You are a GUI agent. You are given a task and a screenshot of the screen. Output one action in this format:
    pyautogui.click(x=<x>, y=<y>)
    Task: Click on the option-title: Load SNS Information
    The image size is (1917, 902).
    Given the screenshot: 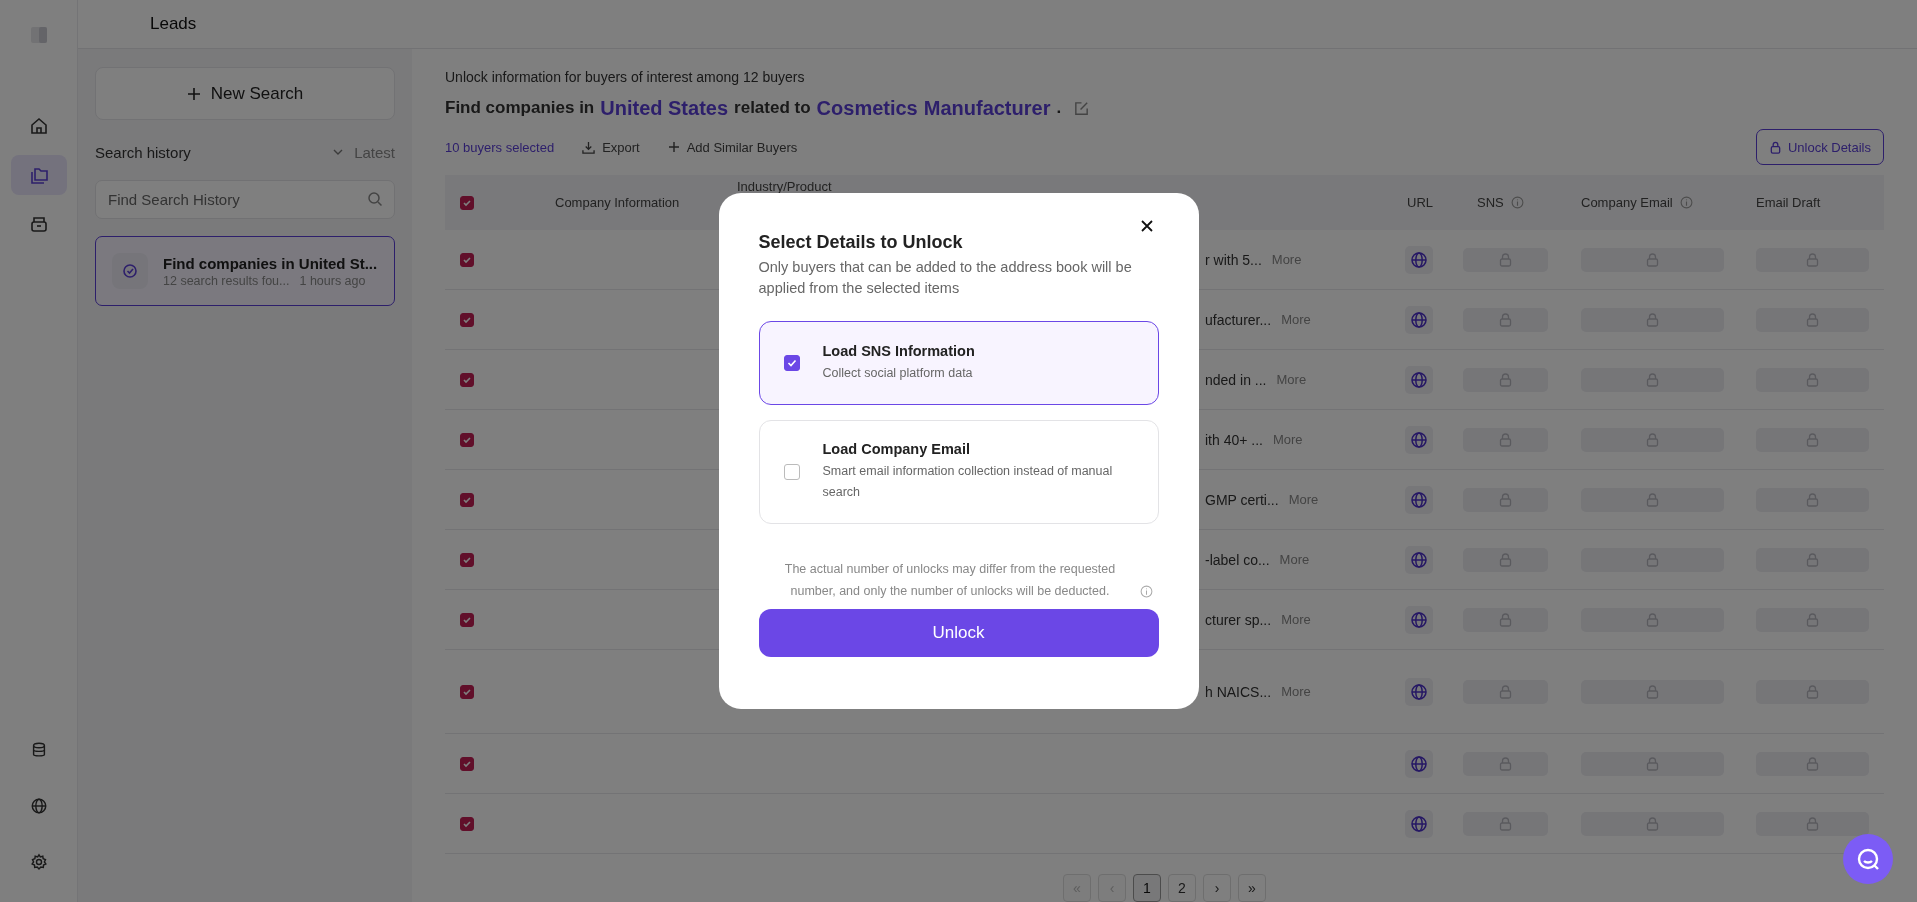 What is the action you would take?
    pyautogui.click(x=898, y=350)
    